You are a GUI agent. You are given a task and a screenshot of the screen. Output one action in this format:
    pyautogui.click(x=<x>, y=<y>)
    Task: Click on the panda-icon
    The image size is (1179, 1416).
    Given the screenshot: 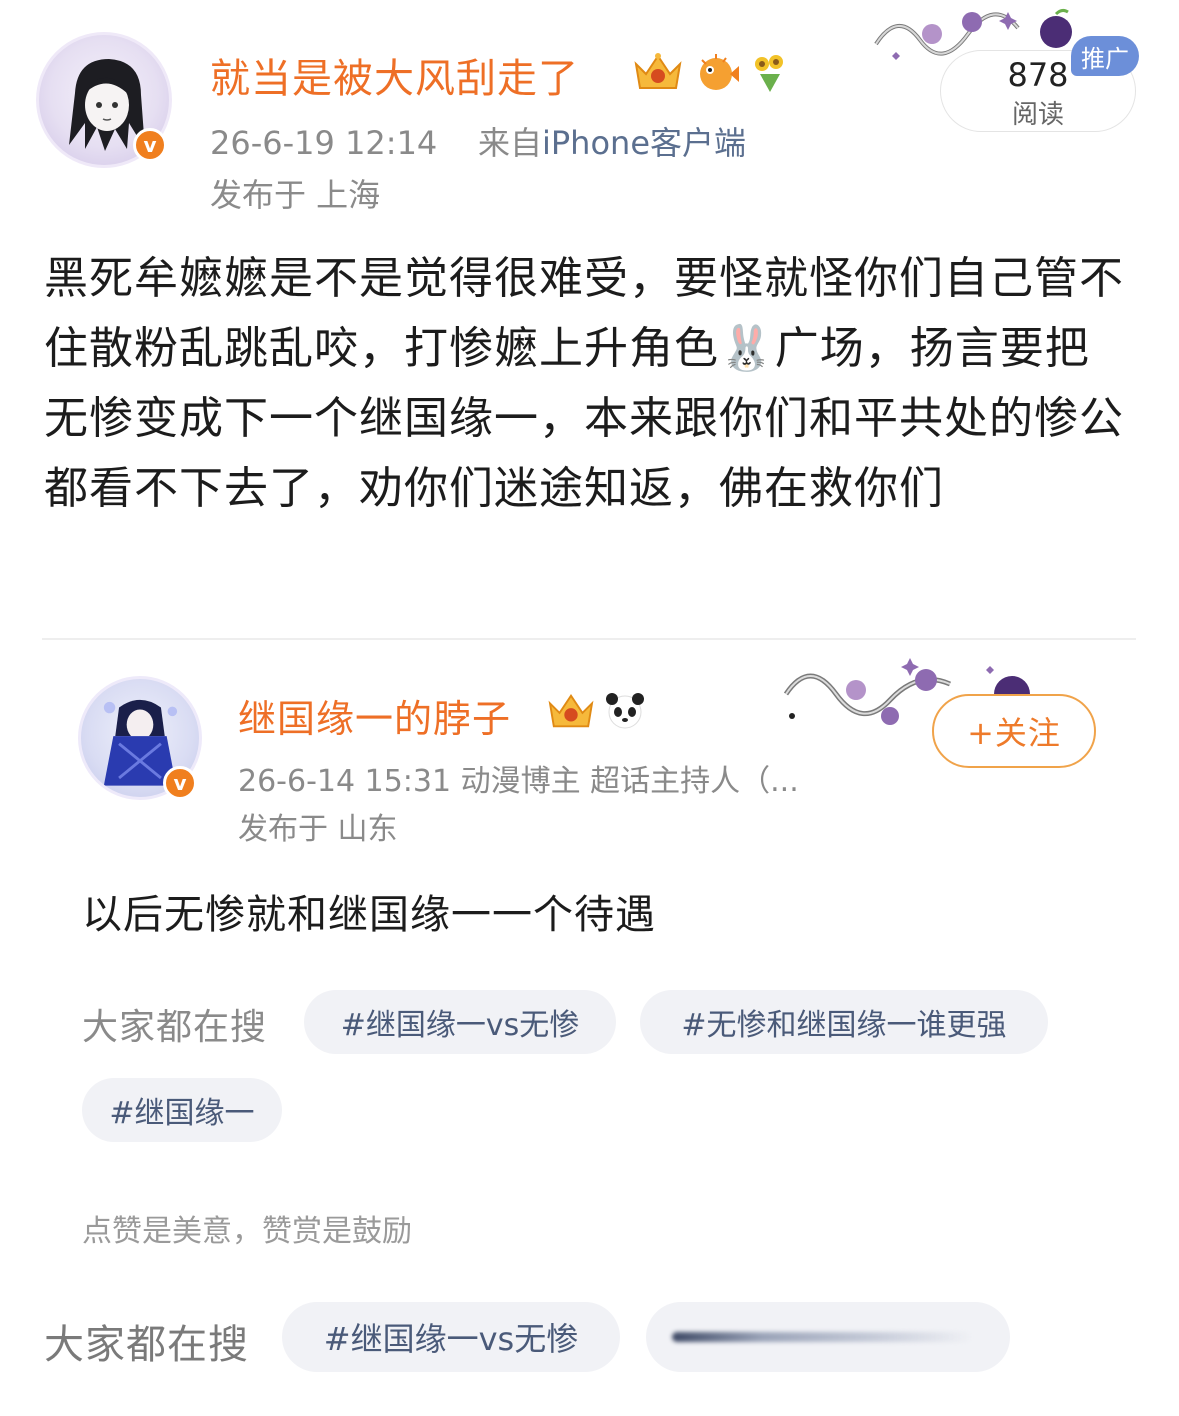 What is the action you would take?
    pyautogui.click(x=625, y=711)
    